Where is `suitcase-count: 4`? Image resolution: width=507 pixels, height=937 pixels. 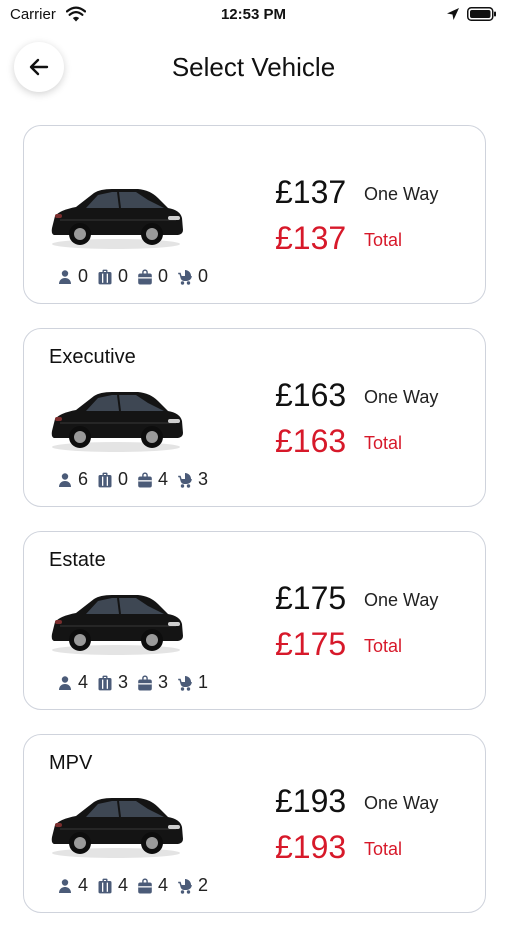
suitcase-count: 4 is located at coordinates (123, 885).